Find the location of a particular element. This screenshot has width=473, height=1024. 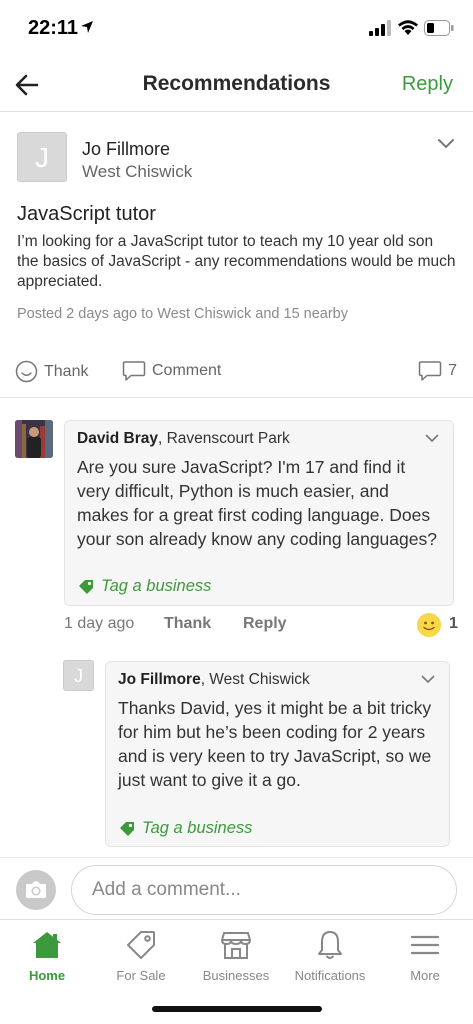

tab-home: Home is located at coordinates (47, 955).